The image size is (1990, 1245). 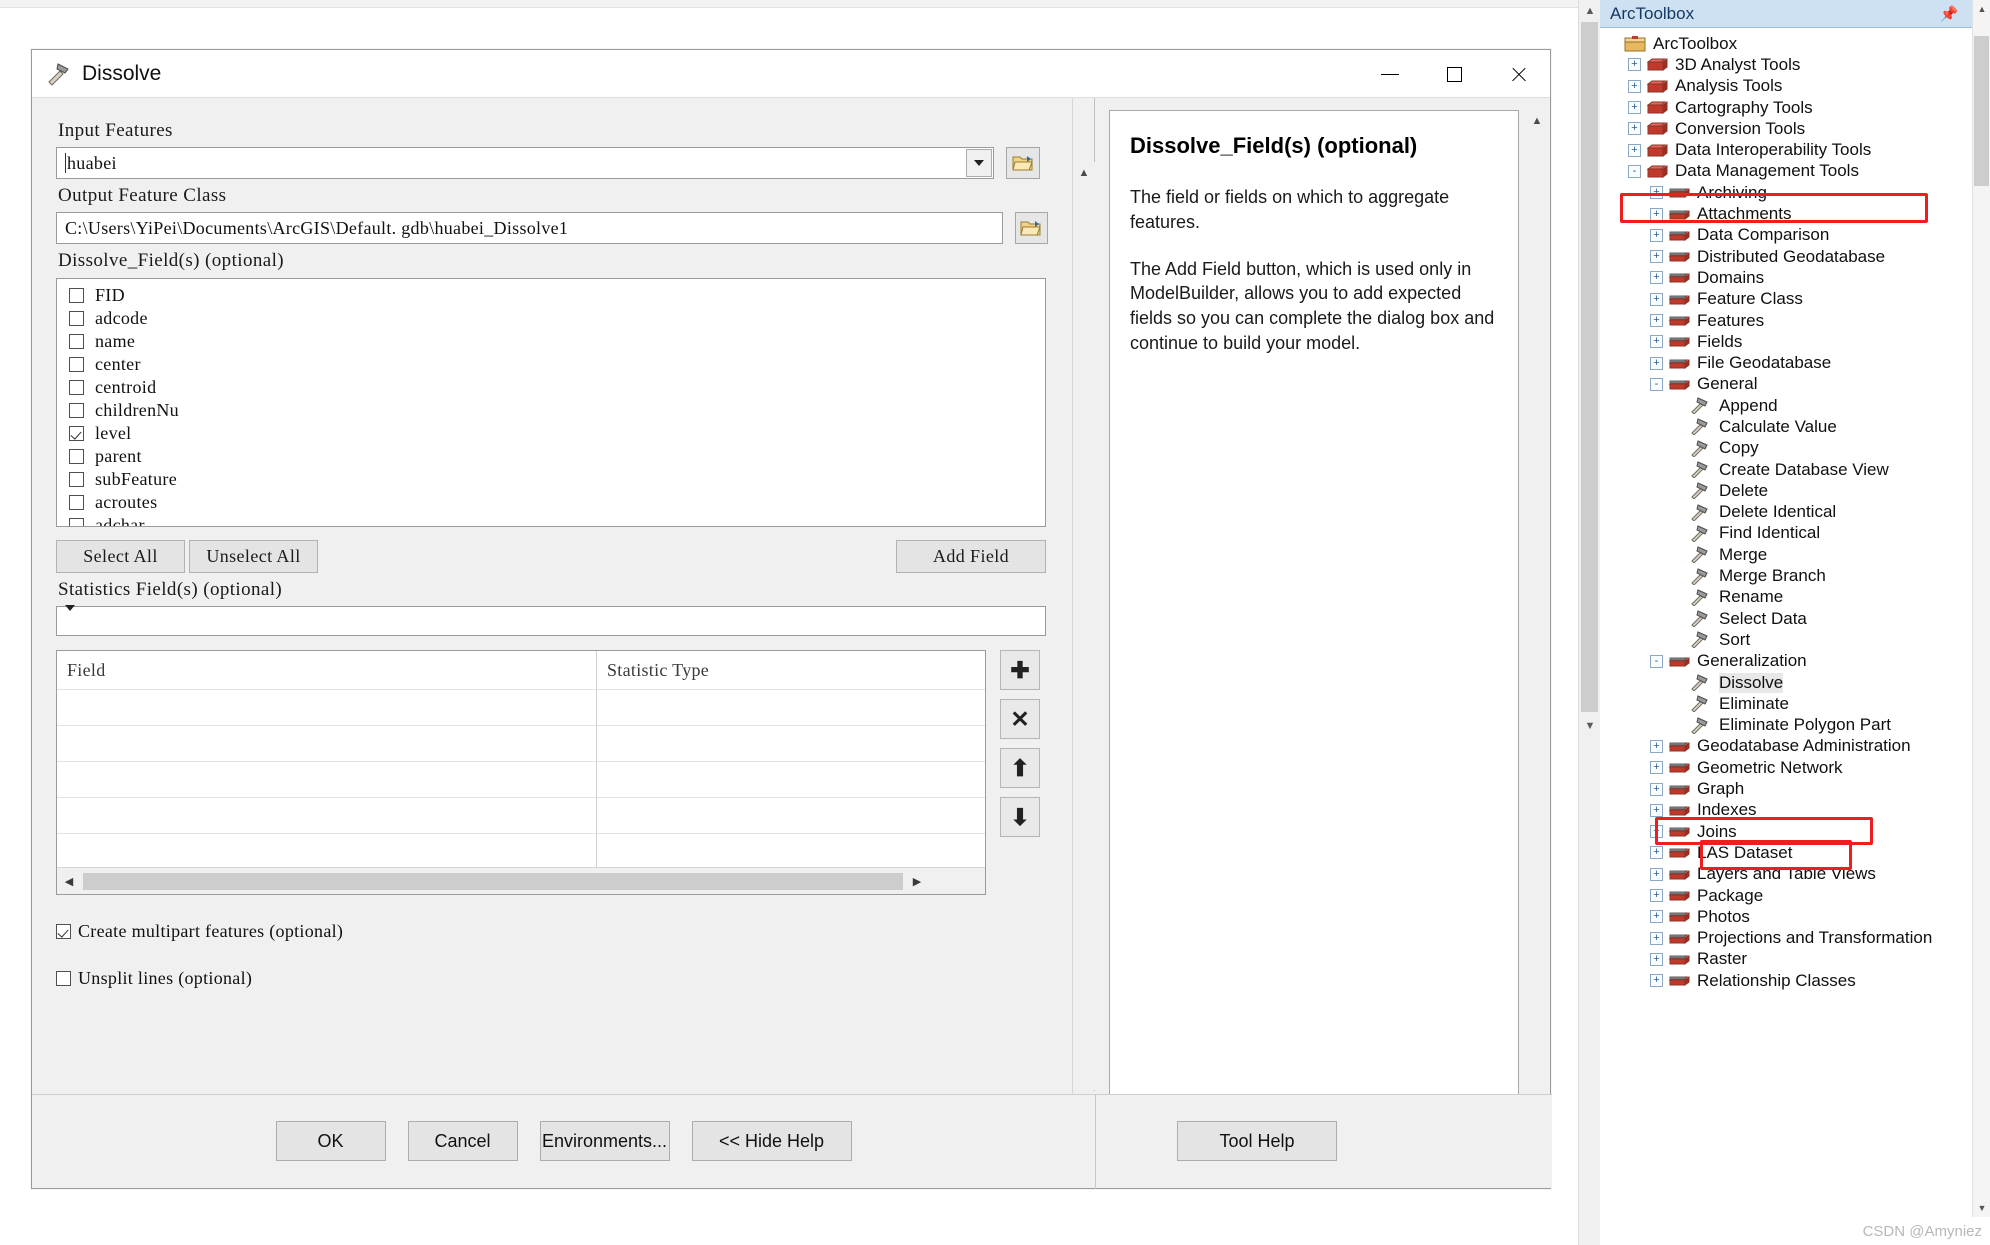 I want to click on create-multipart-checkbox, so click(x=63, y=931).